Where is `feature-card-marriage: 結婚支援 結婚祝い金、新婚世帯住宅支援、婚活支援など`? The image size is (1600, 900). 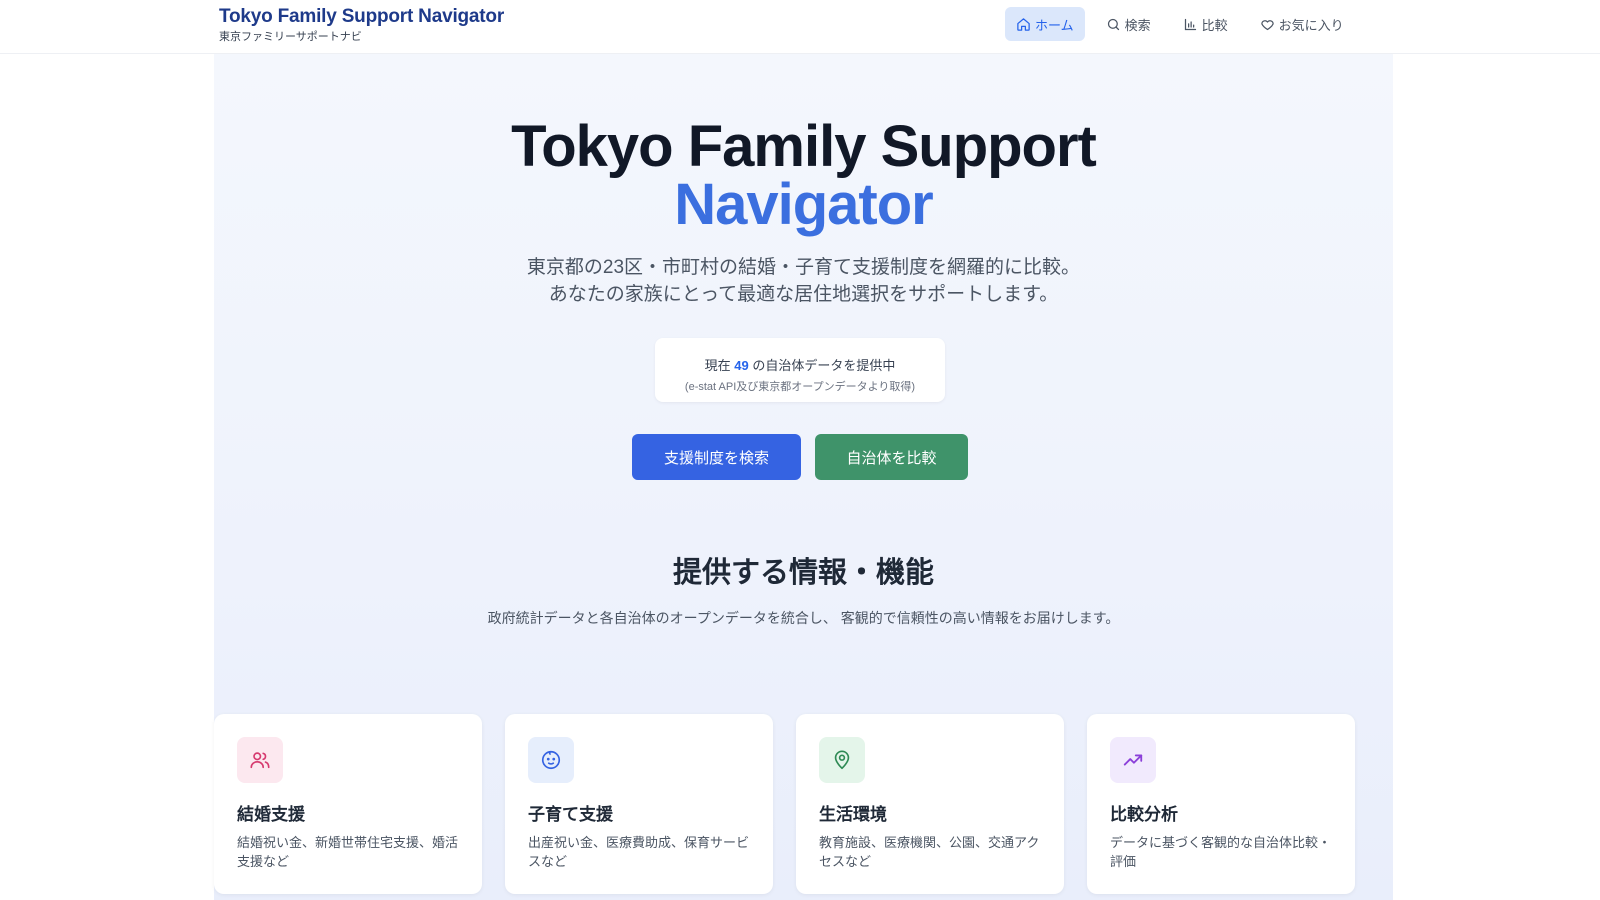 feature-card-marriage: 結婚支援 結婚祝い金、新婚世帯住宅支援、婚活支援など is located at coordinates (348, 804).